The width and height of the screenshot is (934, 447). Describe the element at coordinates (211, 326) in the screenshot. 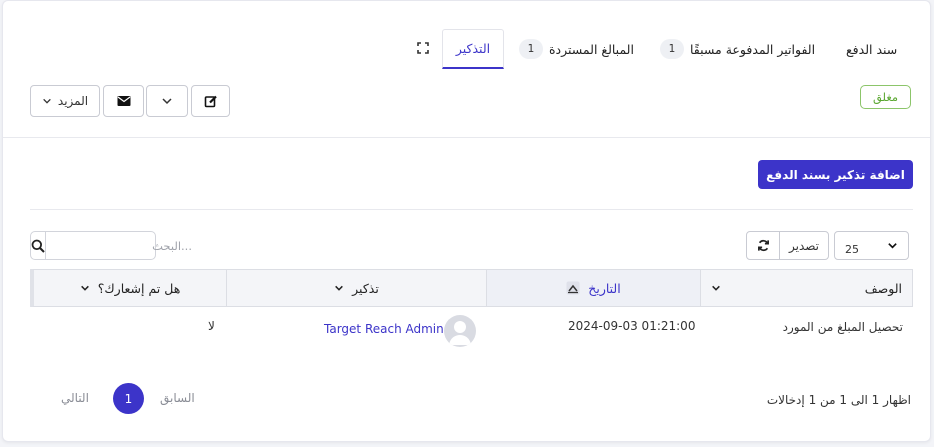

I see `row-notified: لا` at that location.